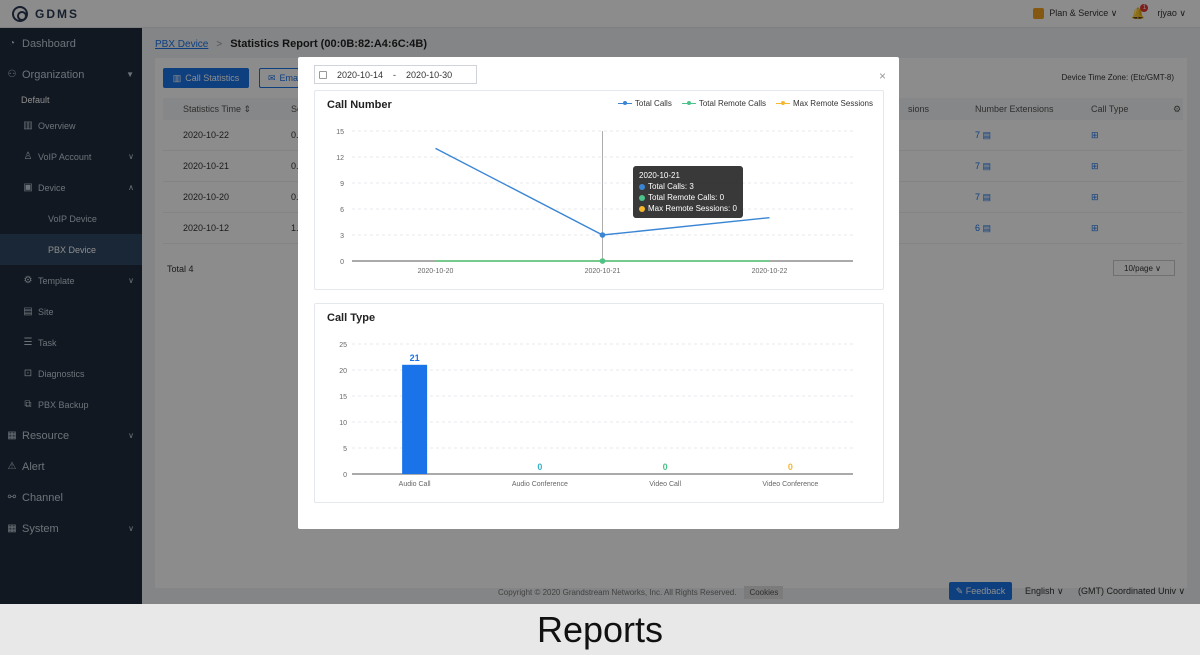 Image resolution: width=1200 pixels, height=655 pixels. Describe the element at coordinates (323, 74) in the screenshot. I see `calendar-icon` at that location.